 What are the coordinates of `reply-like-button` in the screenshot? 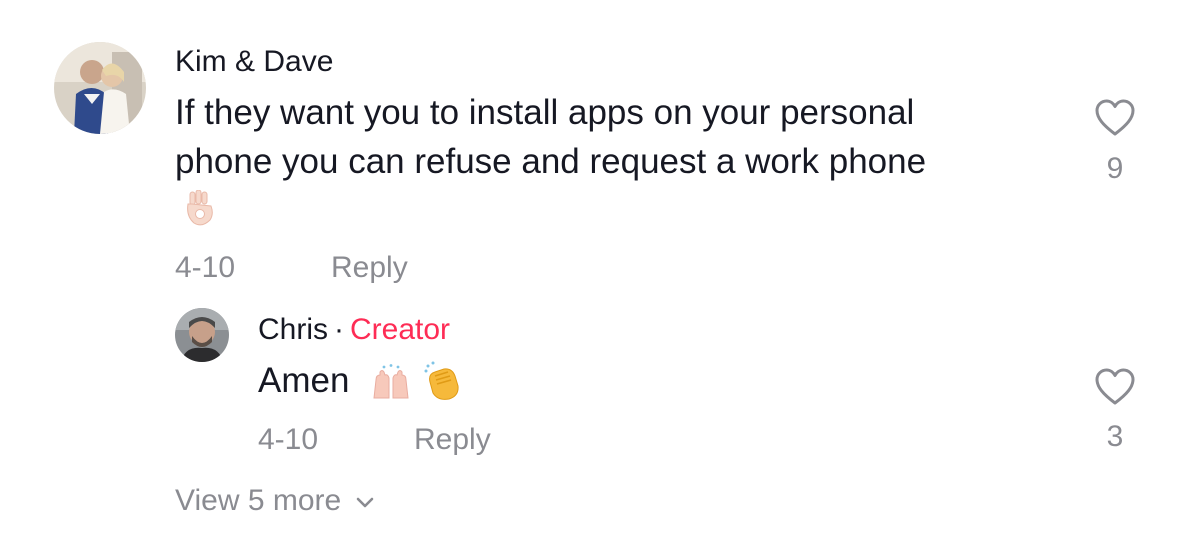 It's located at (1115, 389).